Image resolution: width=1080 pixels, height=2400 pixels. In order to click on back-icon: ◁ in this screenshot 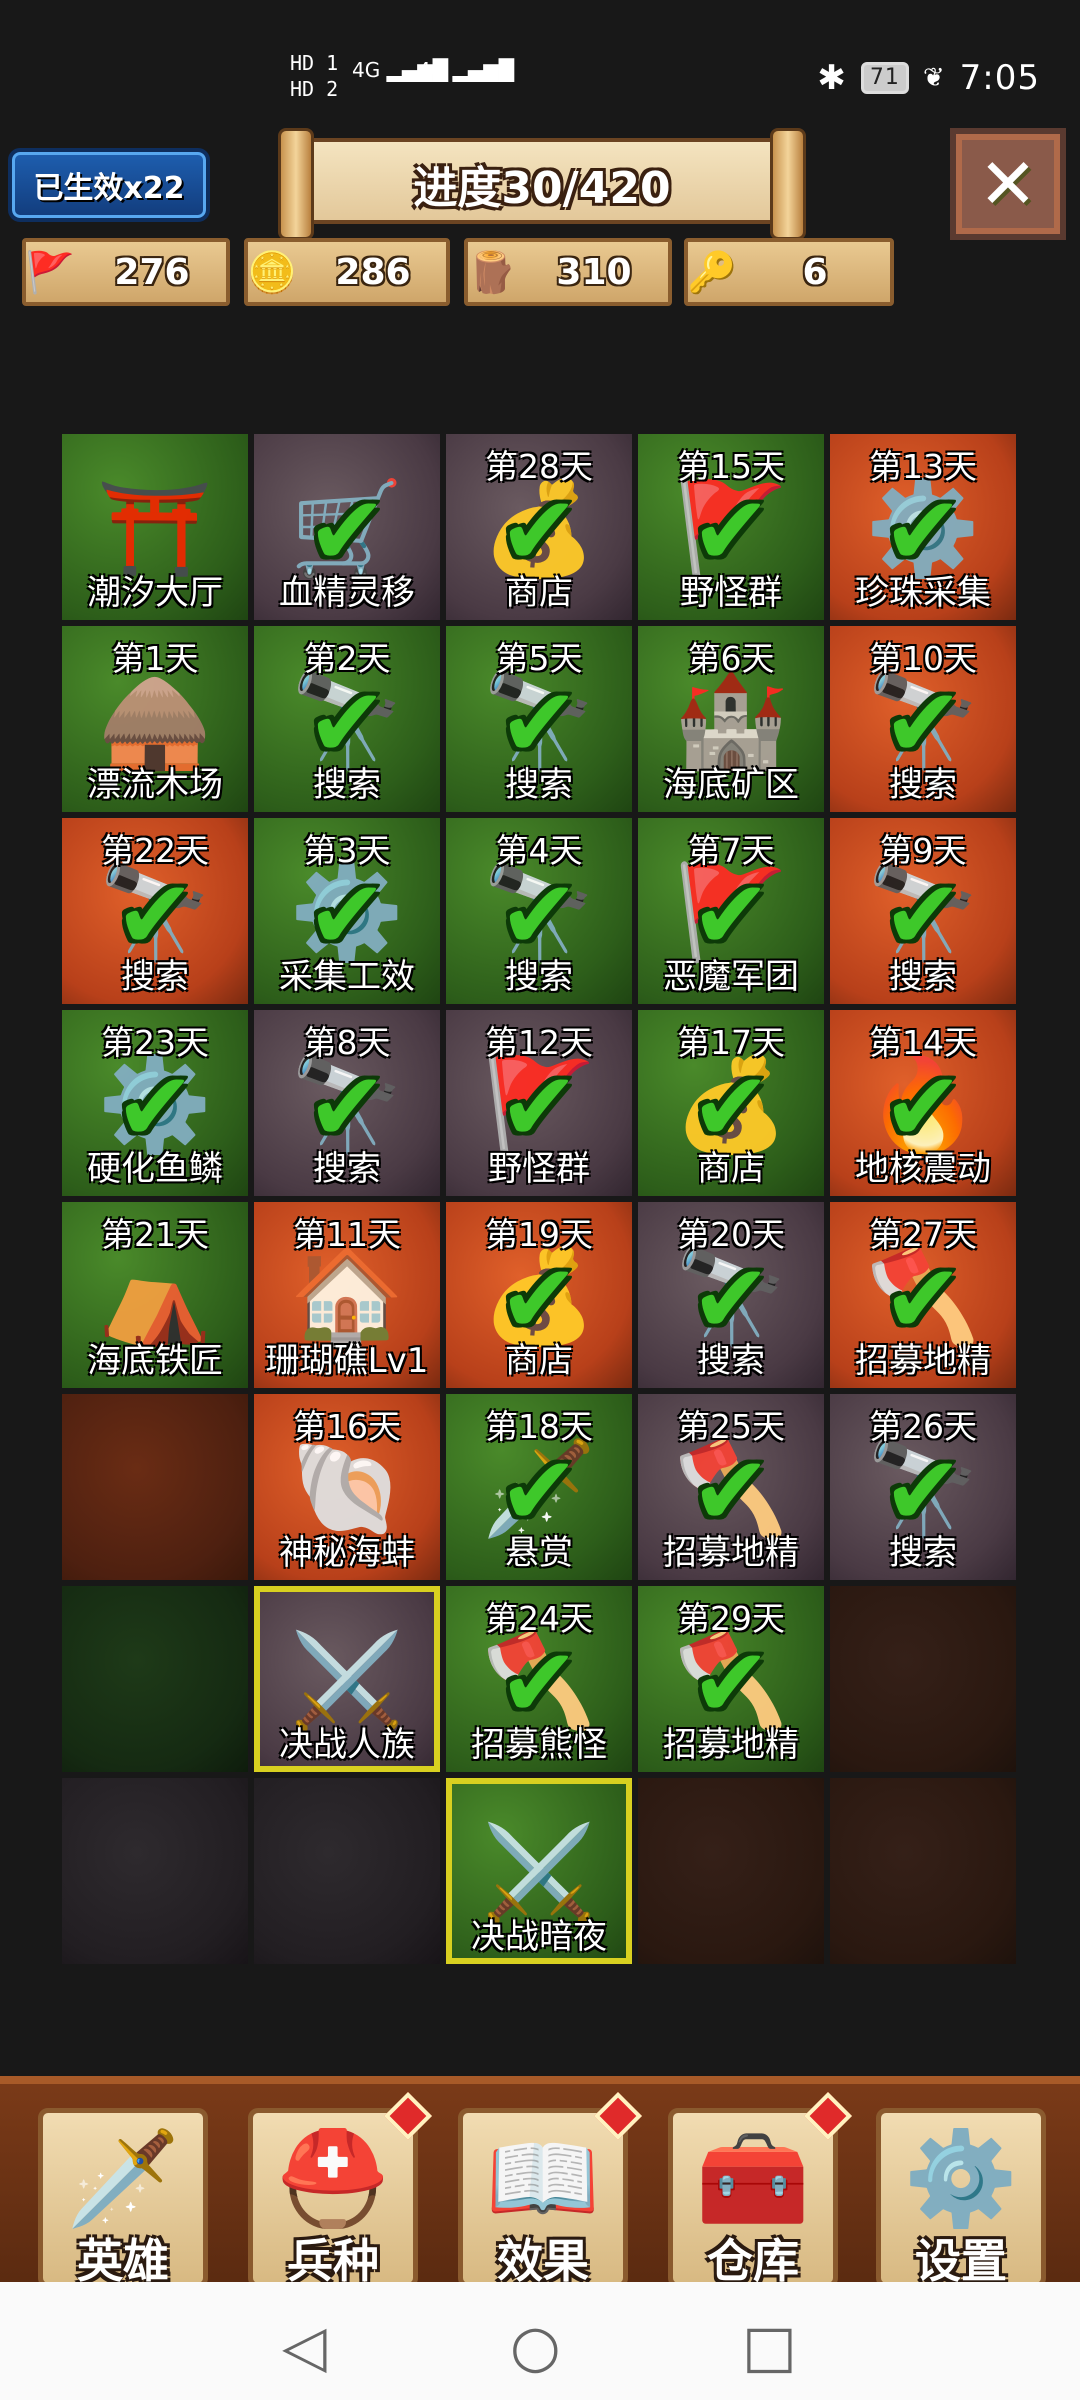, I will do `click(304, 2346)`.